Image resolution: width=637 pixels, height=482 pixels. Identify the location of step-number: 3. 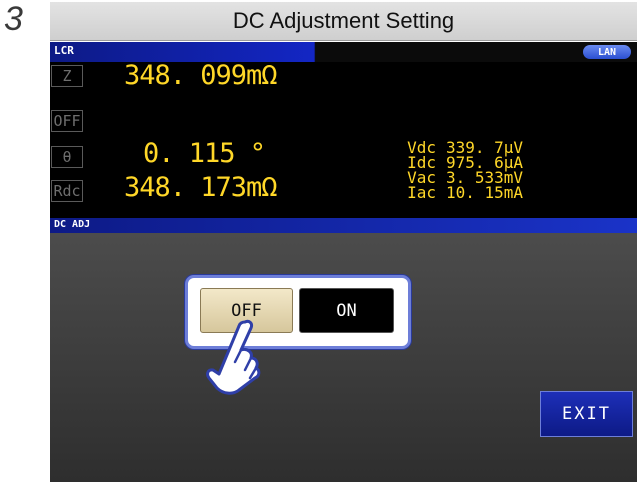
(13, 19).